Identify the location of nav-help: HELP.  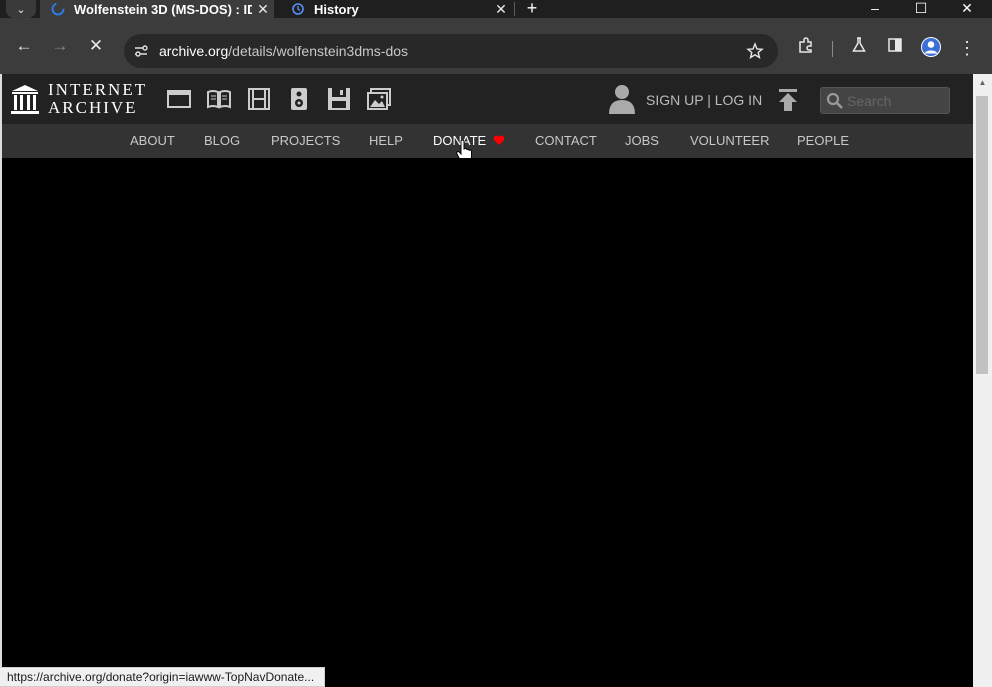
(386, 141).